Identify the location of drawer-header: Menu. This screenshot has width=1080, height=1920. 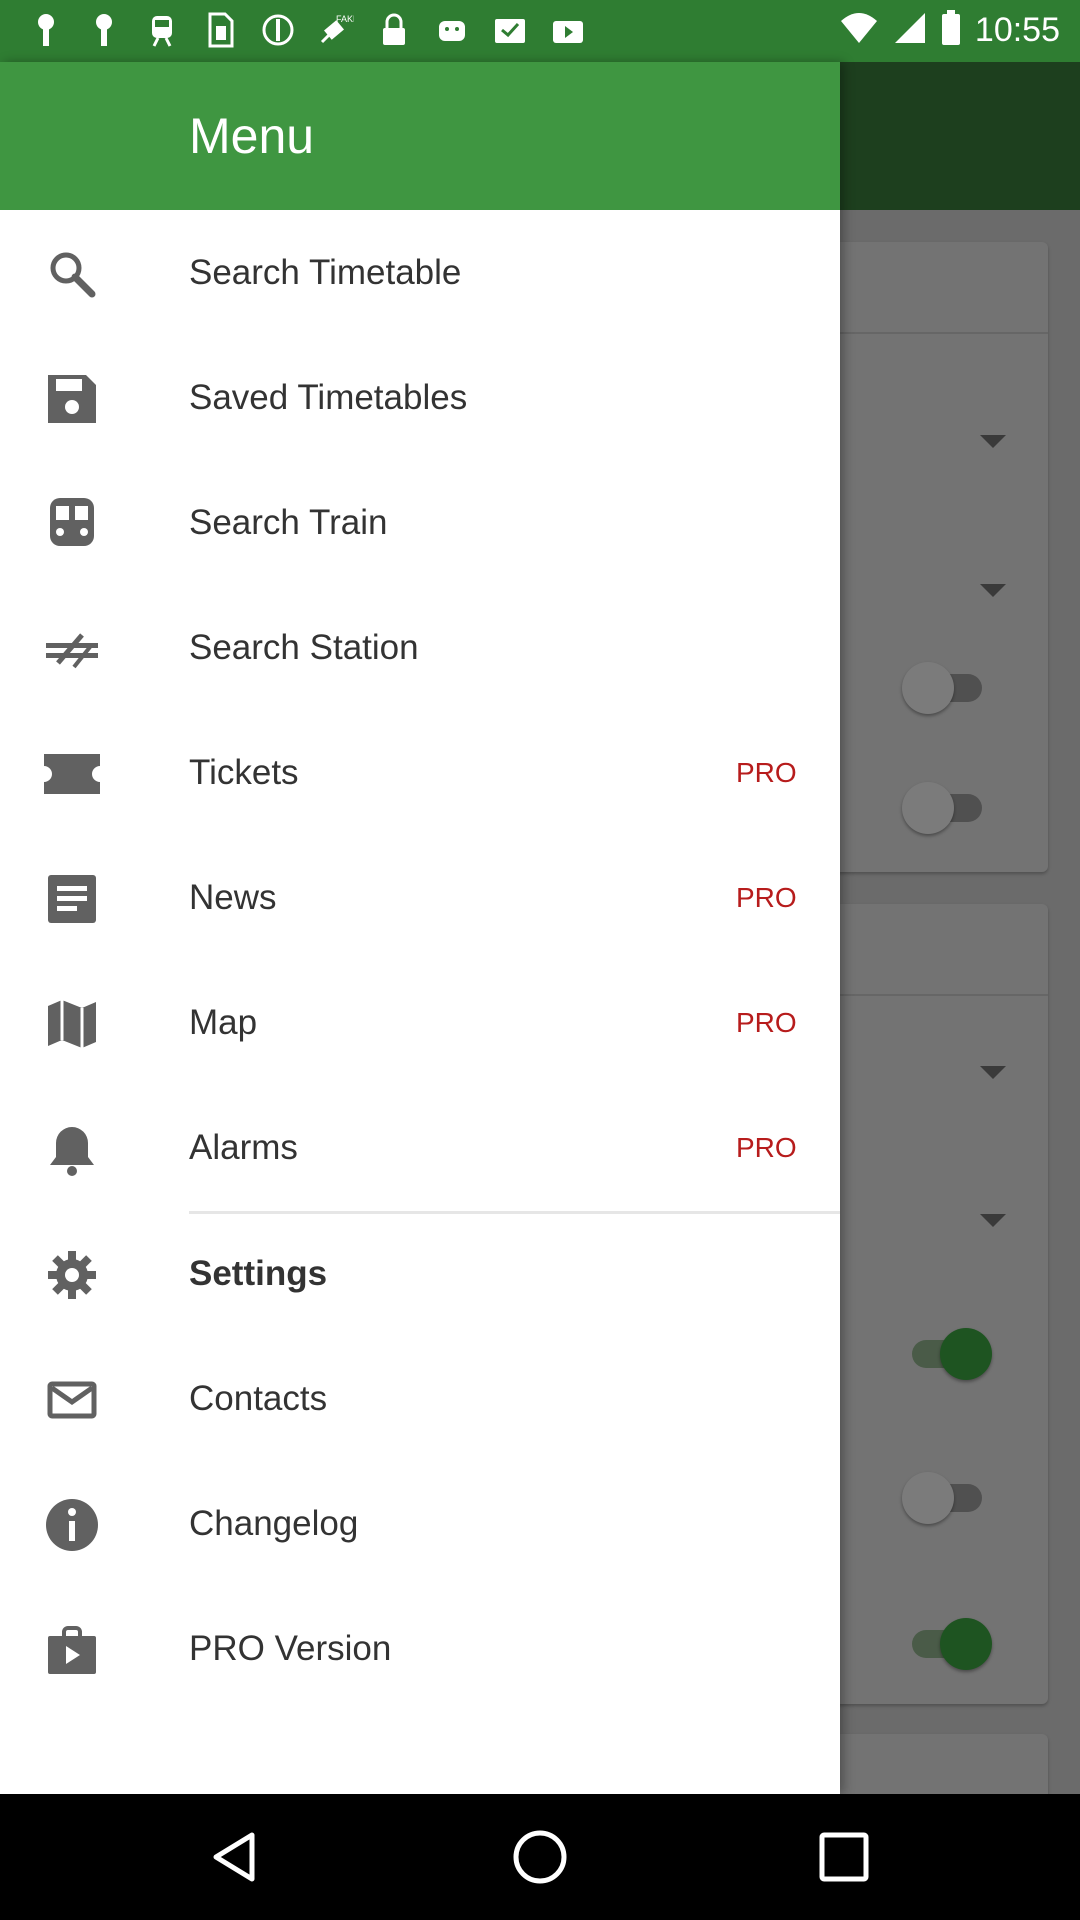
(420, 136).